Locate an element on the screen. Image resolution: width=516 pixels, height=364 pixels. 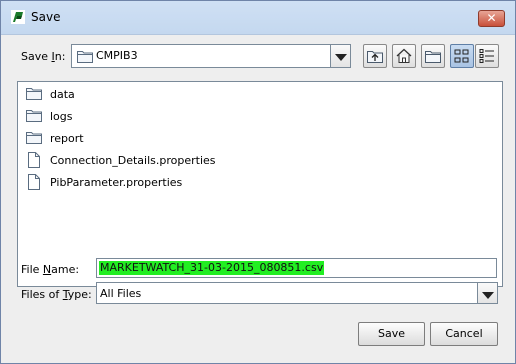
save-in-value: CMPIB3 is located at coordinates (117, 55).